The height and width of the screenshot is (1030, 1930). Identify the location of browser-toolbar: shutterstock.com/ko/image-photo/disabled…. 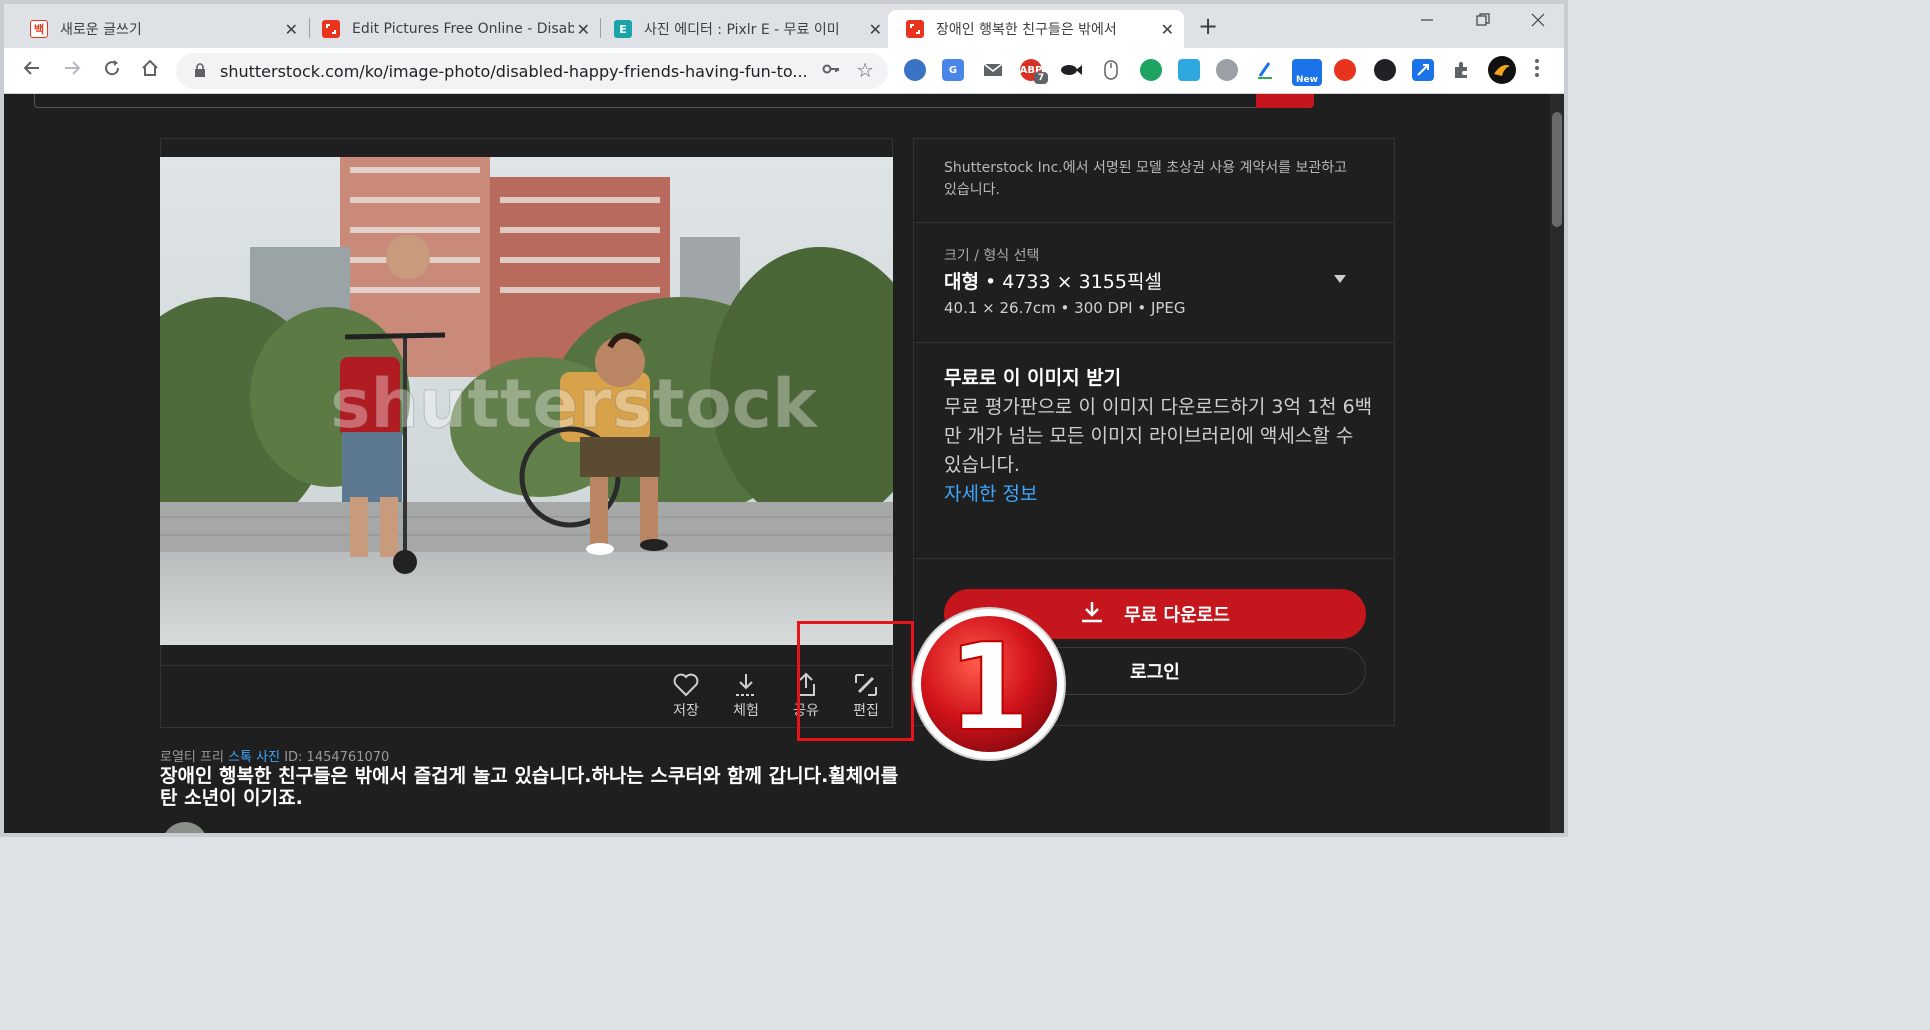
(784, 71).